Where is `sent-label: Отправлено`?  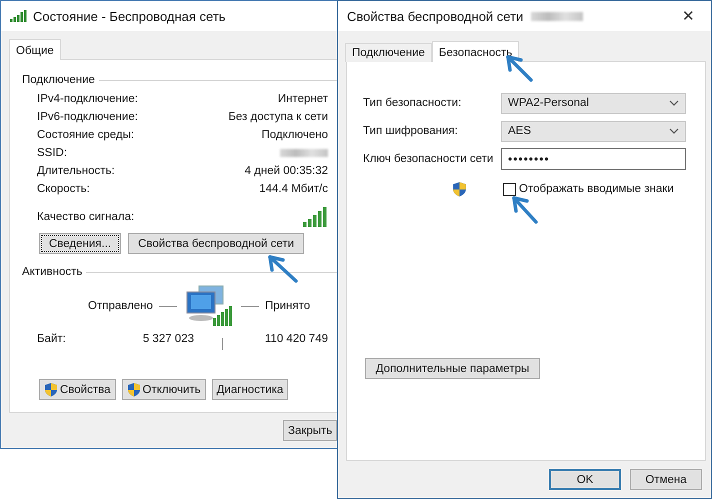
sent-label: Отправлено is located at coordinates (120, 306).